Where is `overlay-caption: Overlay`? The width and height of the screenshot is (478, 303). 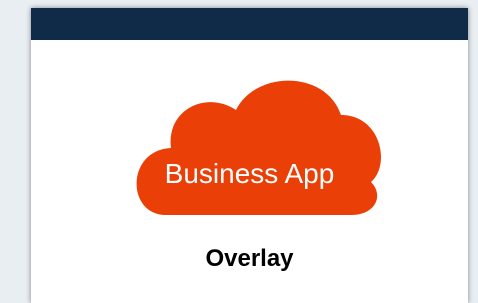 overlay-caption: Overlay is located at coordinates (249, 258).